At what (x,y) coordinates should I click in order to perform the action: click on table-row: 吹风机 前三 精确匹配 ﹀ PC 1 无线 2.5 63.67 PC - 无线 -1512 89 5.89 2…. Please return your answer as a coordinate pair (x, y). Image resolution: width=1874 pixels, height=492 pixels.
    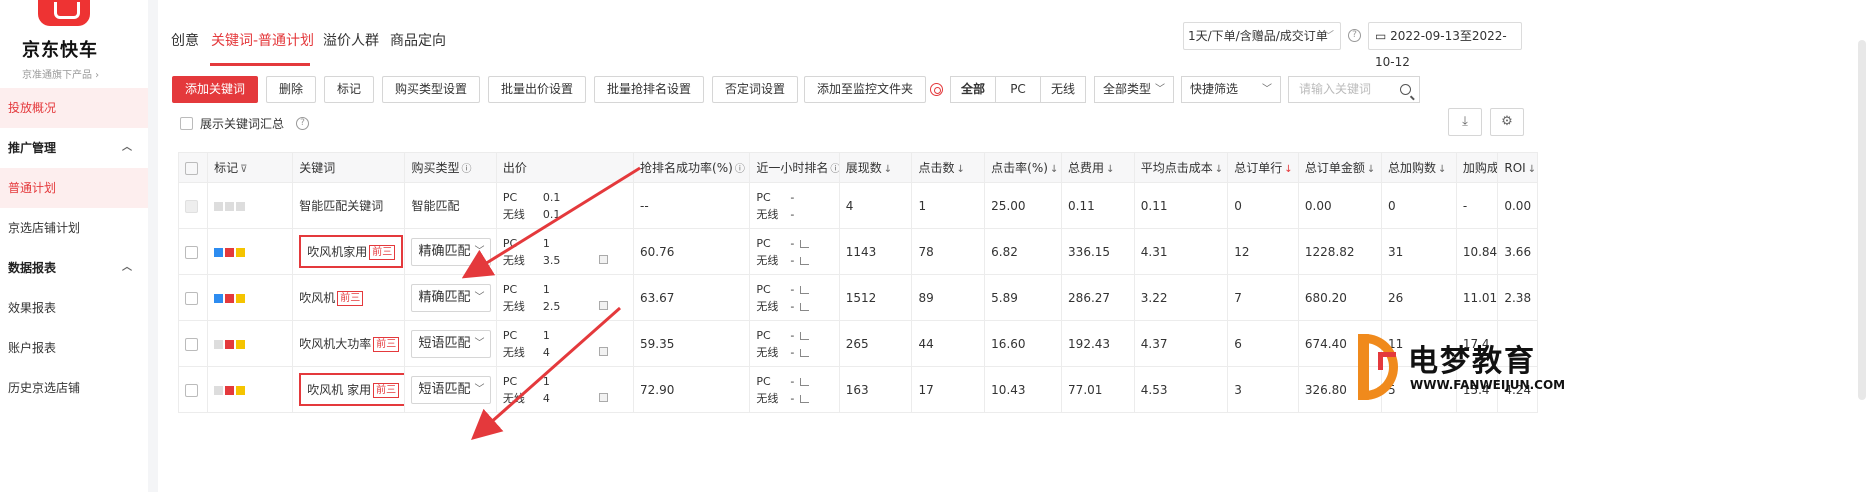
    Looking at the image, I should click on (857, 297).